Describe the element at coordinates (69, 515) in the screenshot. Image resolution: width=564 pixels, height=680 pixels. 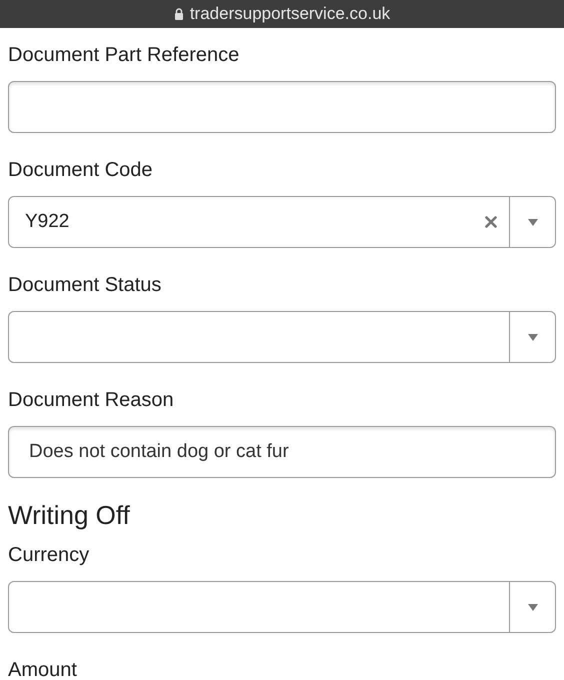
I see `section-heading: Writing Off` at that location.